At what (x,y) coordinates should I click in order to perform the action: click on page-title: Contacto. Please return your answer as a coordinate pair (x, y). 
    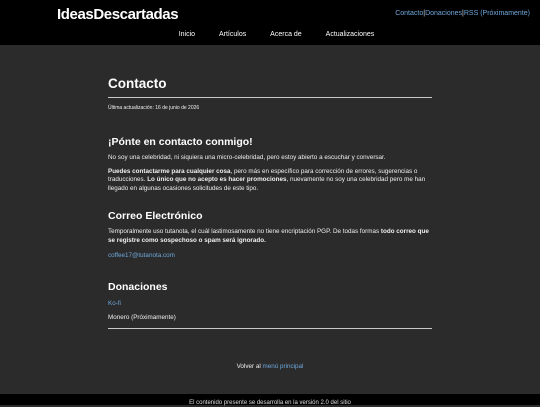
    Looking at the image, I should click on (137, 83).